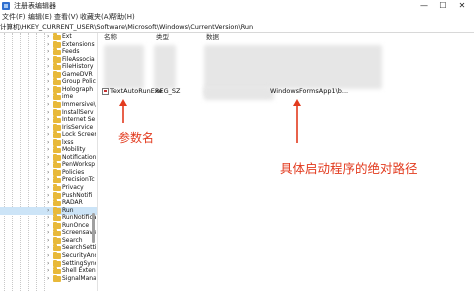  I want to click on menu-help: 帮助(H), so click(122, 17).